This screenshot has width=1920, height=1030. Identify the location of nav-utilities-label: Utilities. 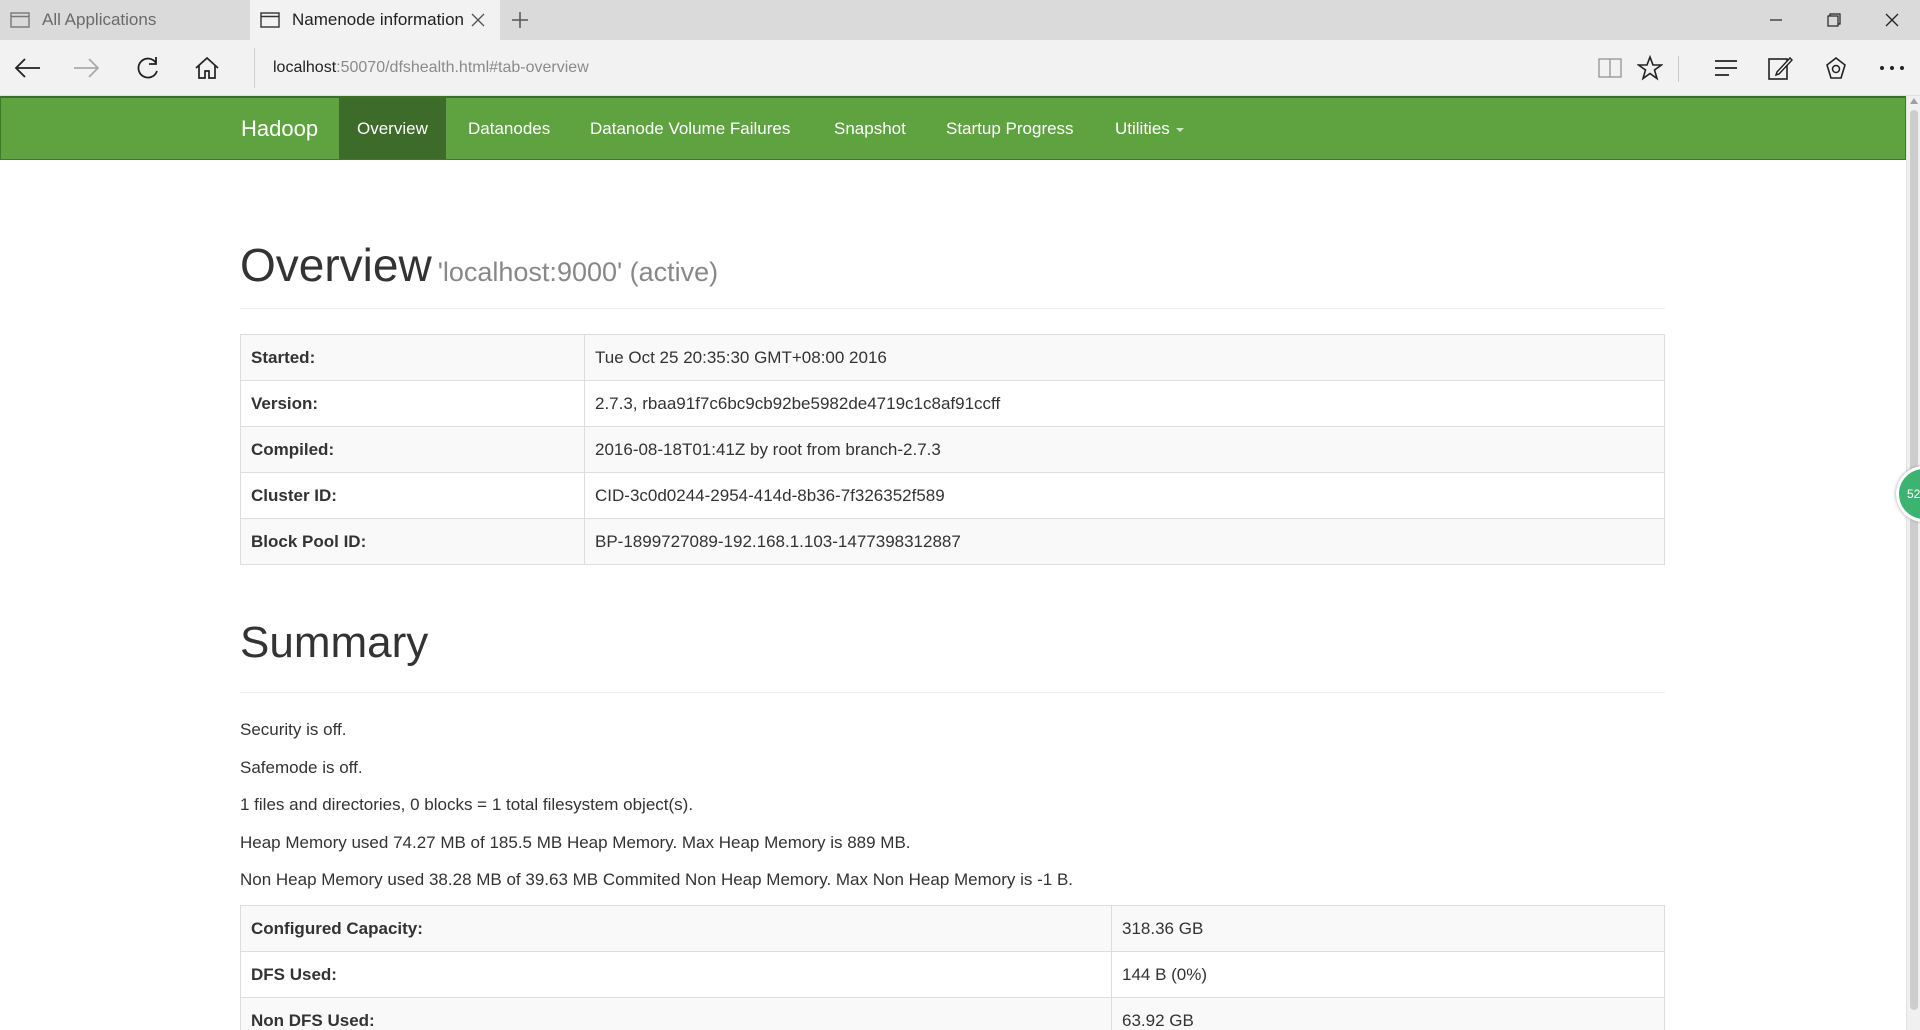
(1142, 128).